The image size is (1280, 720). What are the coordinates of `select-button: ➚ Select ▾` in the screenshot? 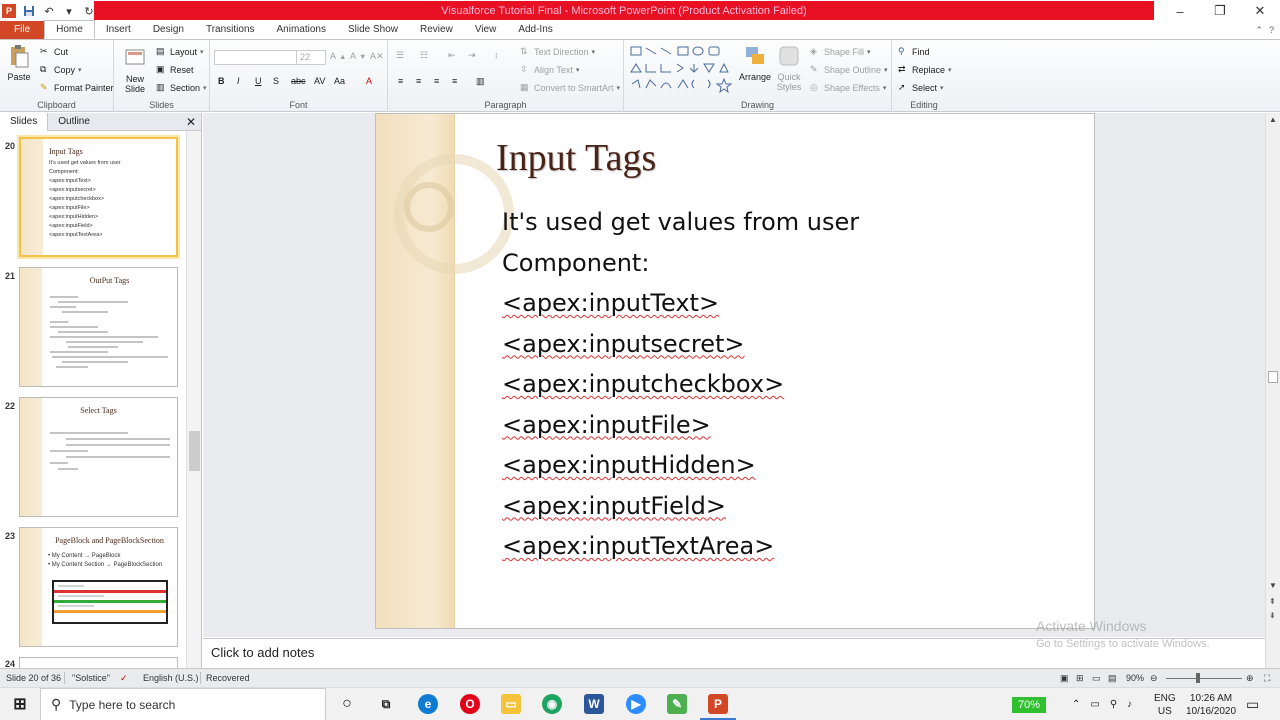 It's located at (921, 87).